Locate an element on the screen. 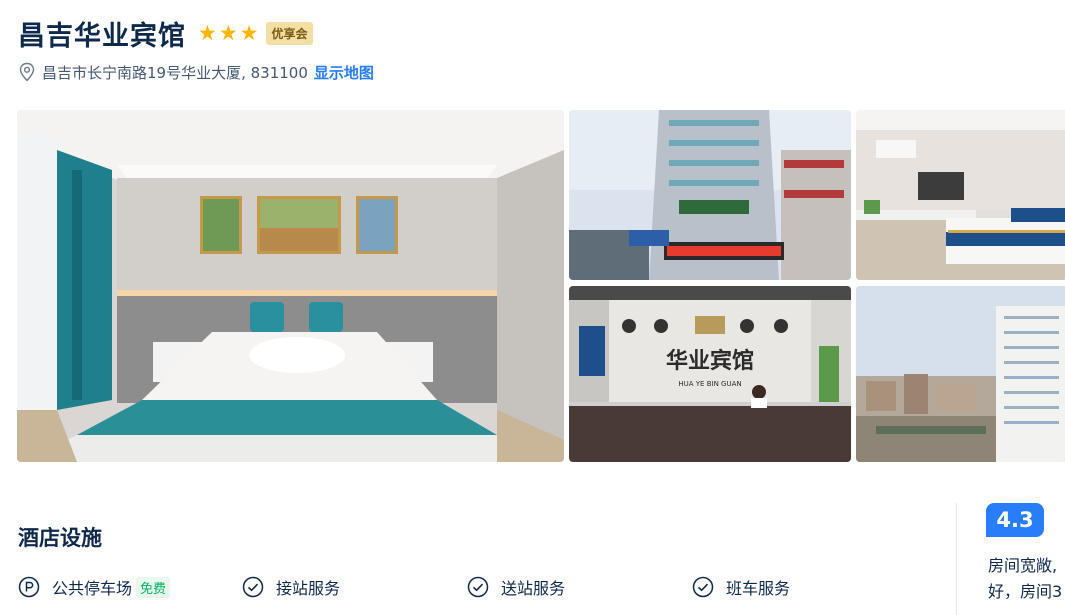 This screenshot has height=615, width=1065. hotel-address: 昌吉市长宁南路19号华业大厦, 831100 is located at coordinates (175, 72).